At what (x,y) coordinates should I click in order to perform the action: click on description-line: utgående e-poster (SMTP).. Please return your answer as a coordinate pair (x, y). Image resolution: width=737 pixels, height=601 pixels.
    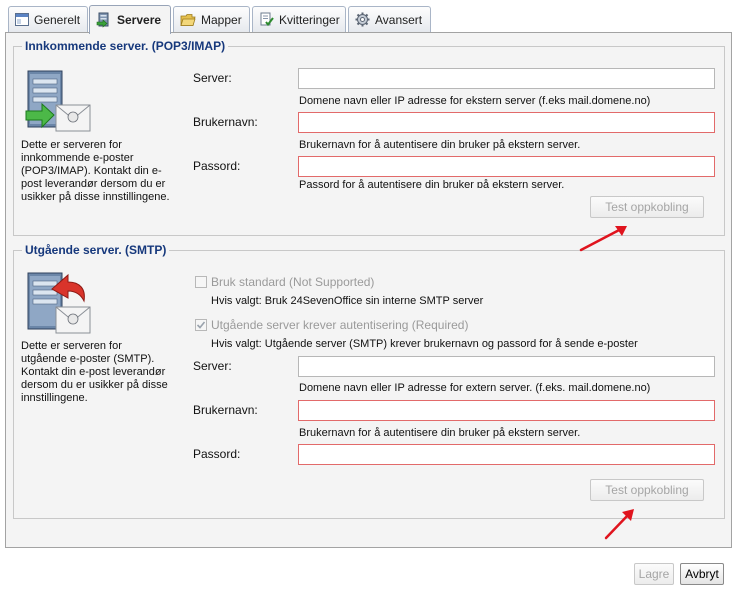
    Looking at the image, I should click on (88, 359).